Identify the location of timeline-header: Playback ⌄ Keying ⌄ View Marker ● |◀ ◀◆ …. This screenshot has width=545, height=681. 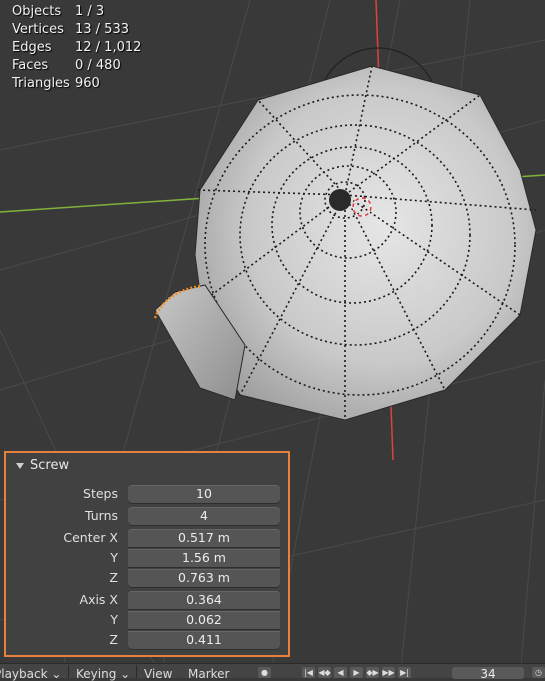
(272, 672).